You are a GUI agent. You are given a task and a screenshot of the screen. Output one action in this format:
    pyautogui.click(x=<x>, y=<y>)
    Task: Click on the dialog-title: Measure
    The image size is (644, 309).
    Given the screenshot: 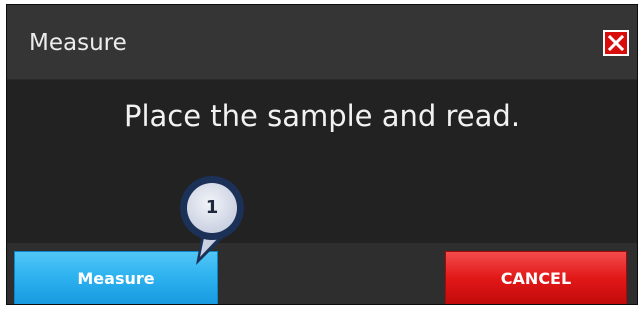 What is the action you would take?
    pyautogui.click(x=78, y=43)
    